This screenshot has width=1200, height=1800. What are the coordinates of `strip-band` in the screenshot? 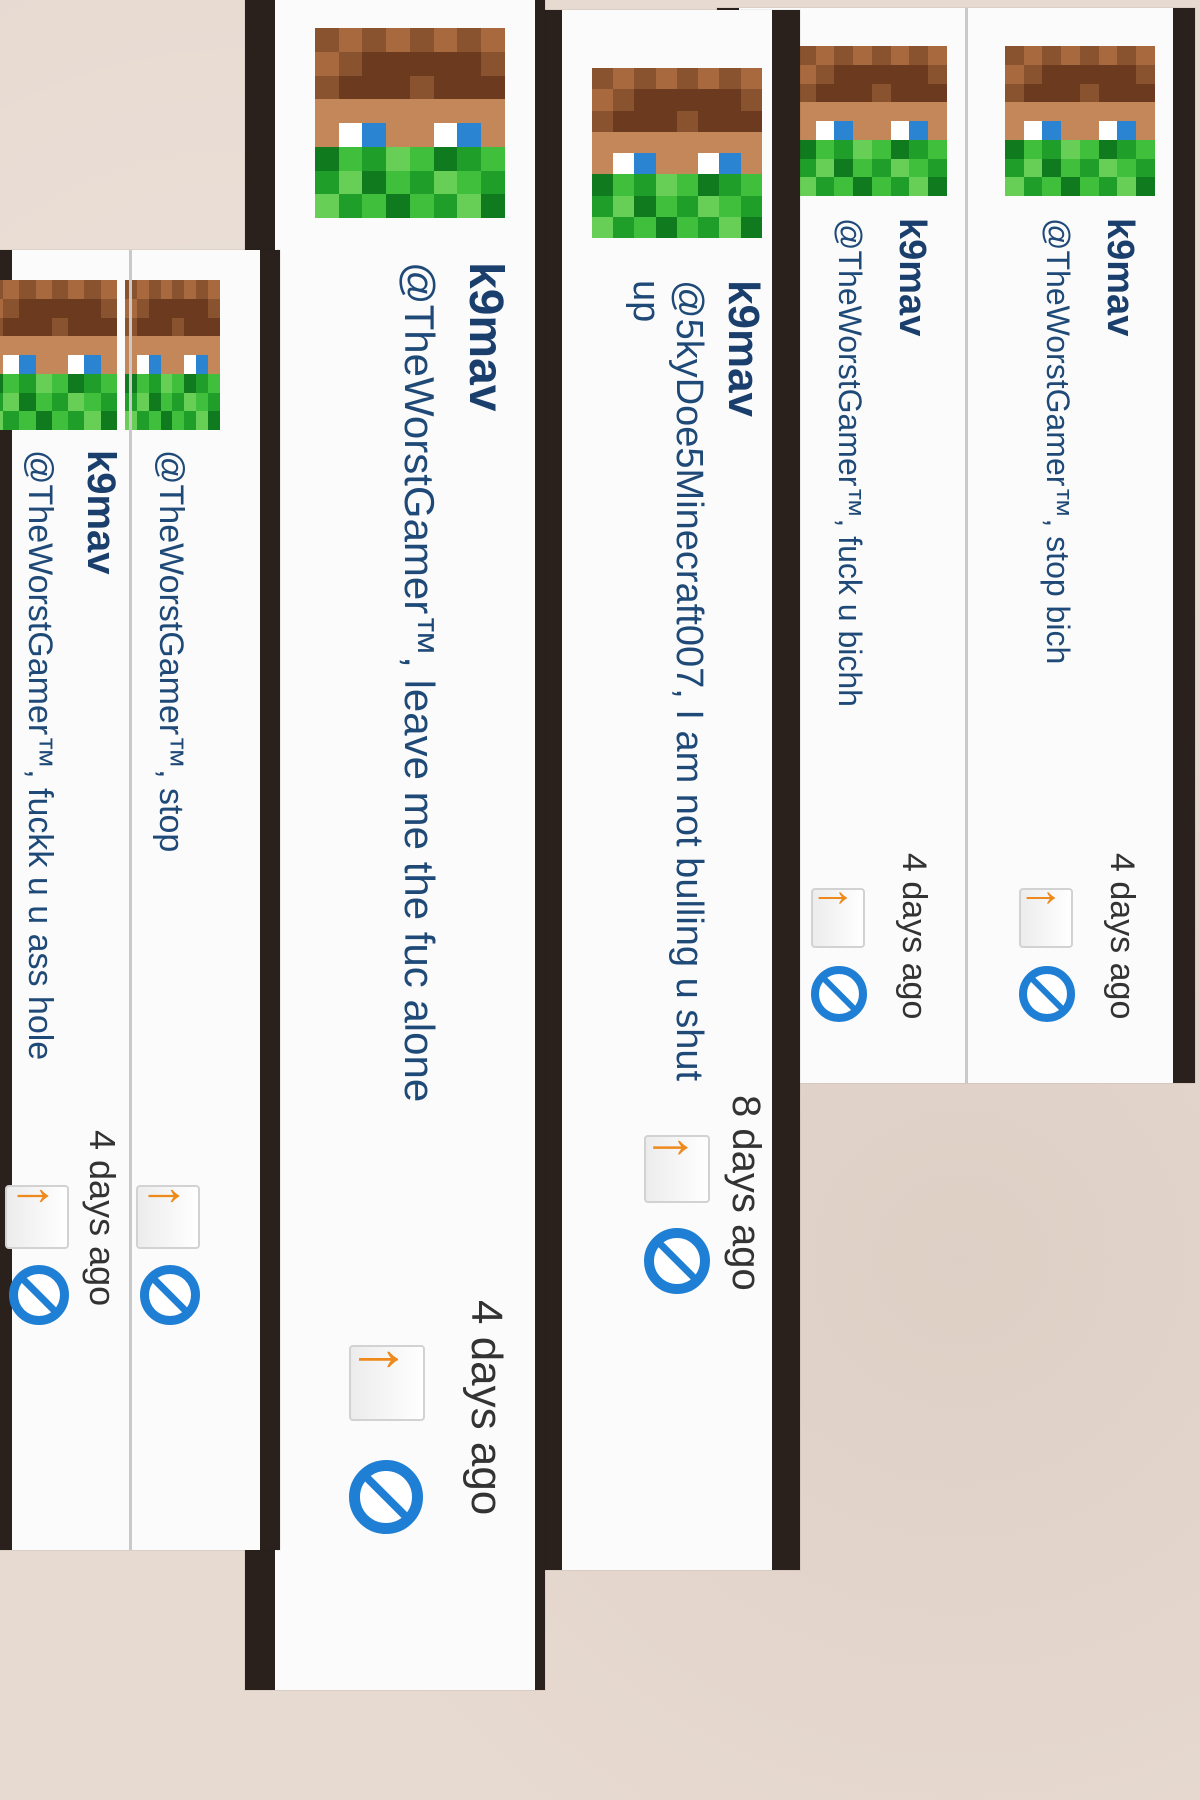 It's located at (270, 900).